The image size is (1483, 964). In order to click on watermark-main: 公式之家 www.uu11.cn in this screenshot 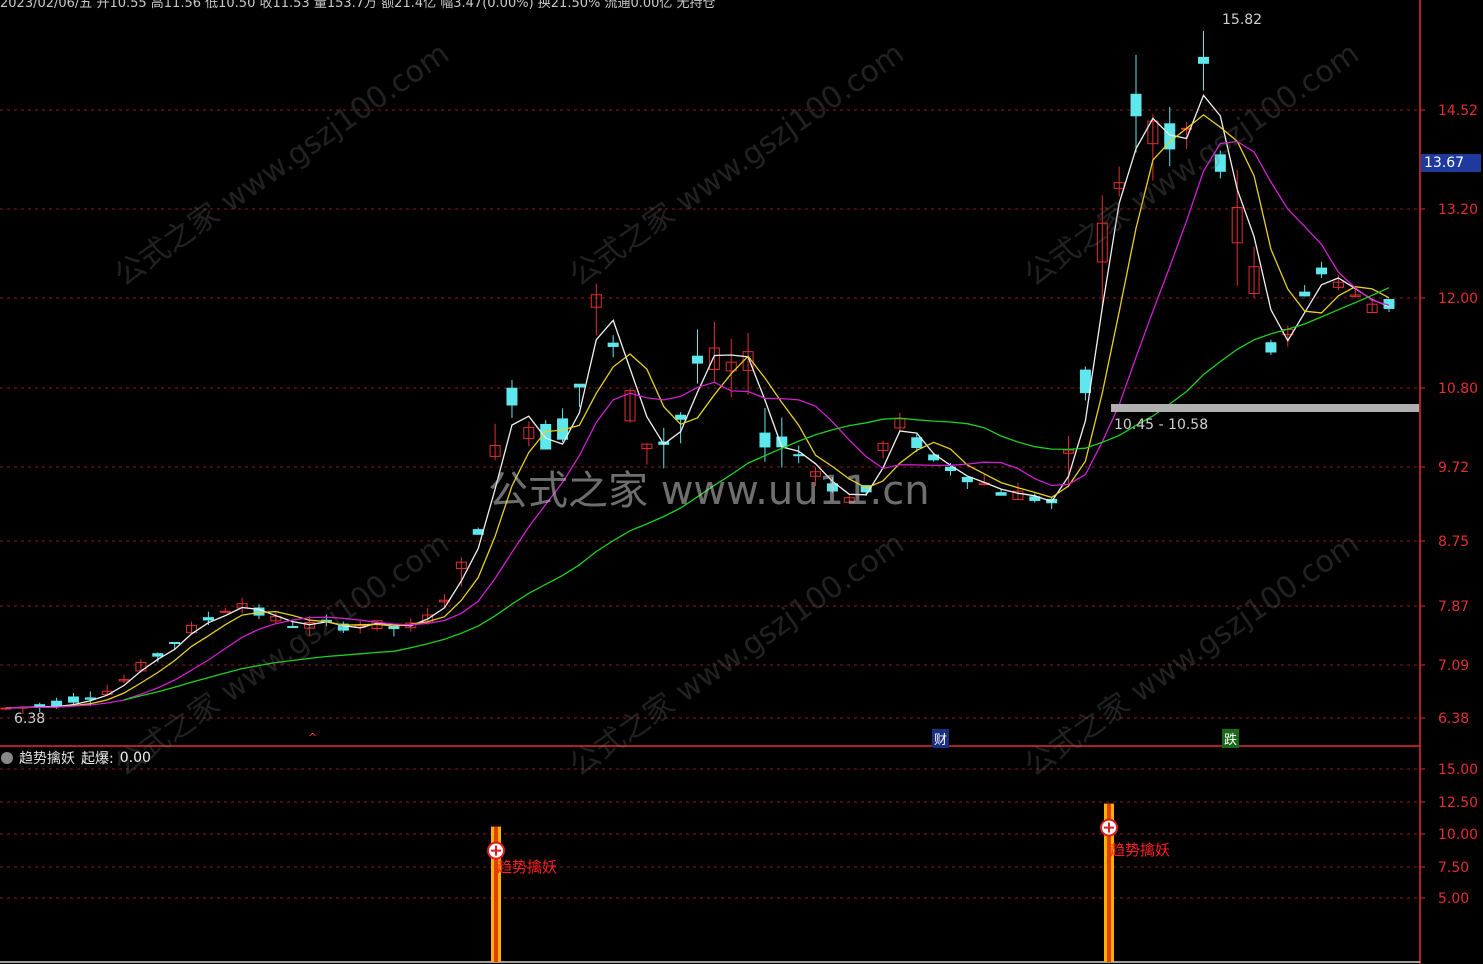, I will do `click(709, 491)`.